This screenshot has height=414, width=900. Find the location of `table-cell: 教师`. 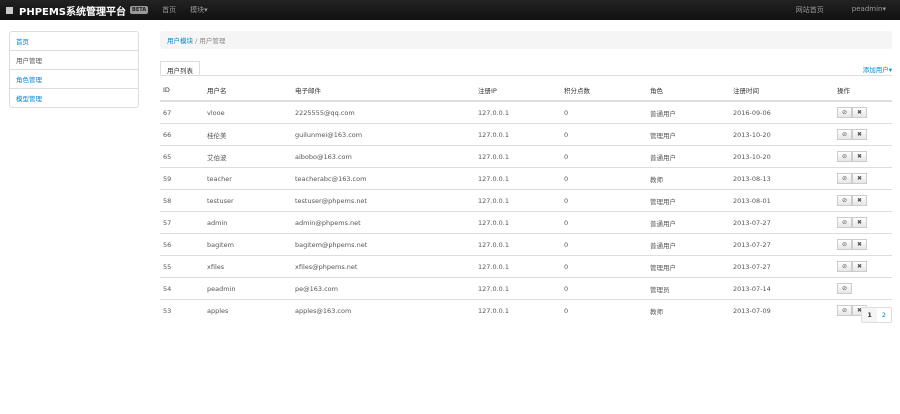

table-cell: 教师 is located at coordinates (688, 178).